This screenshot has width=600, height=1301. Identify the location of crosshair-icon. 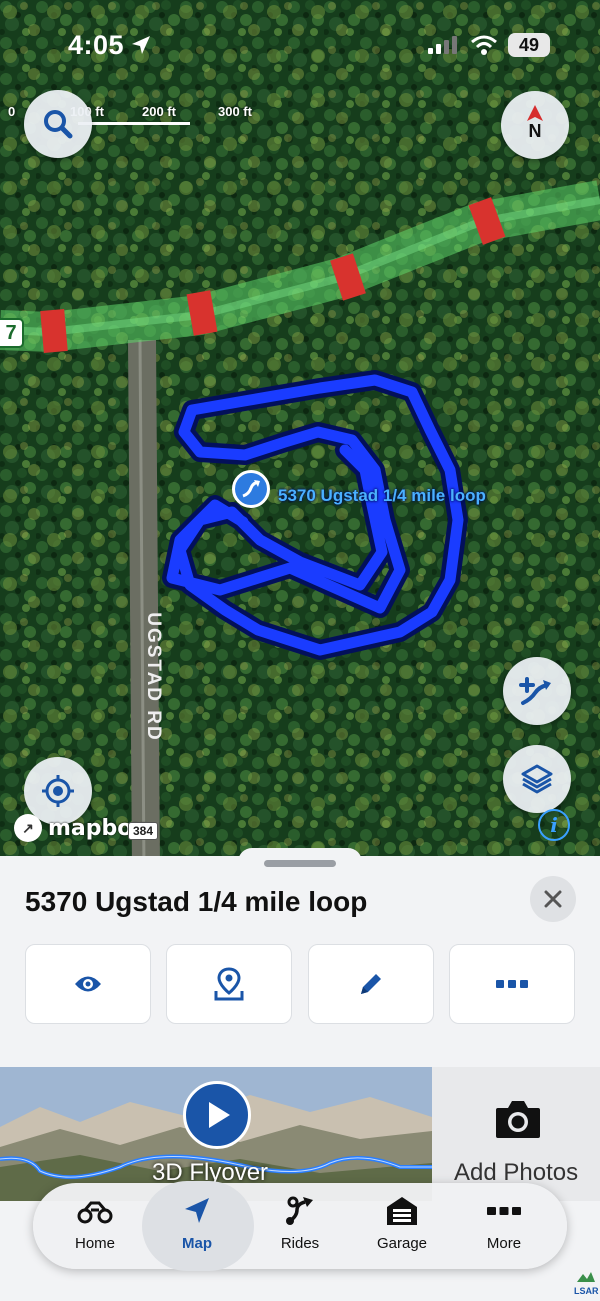
(58, 791).